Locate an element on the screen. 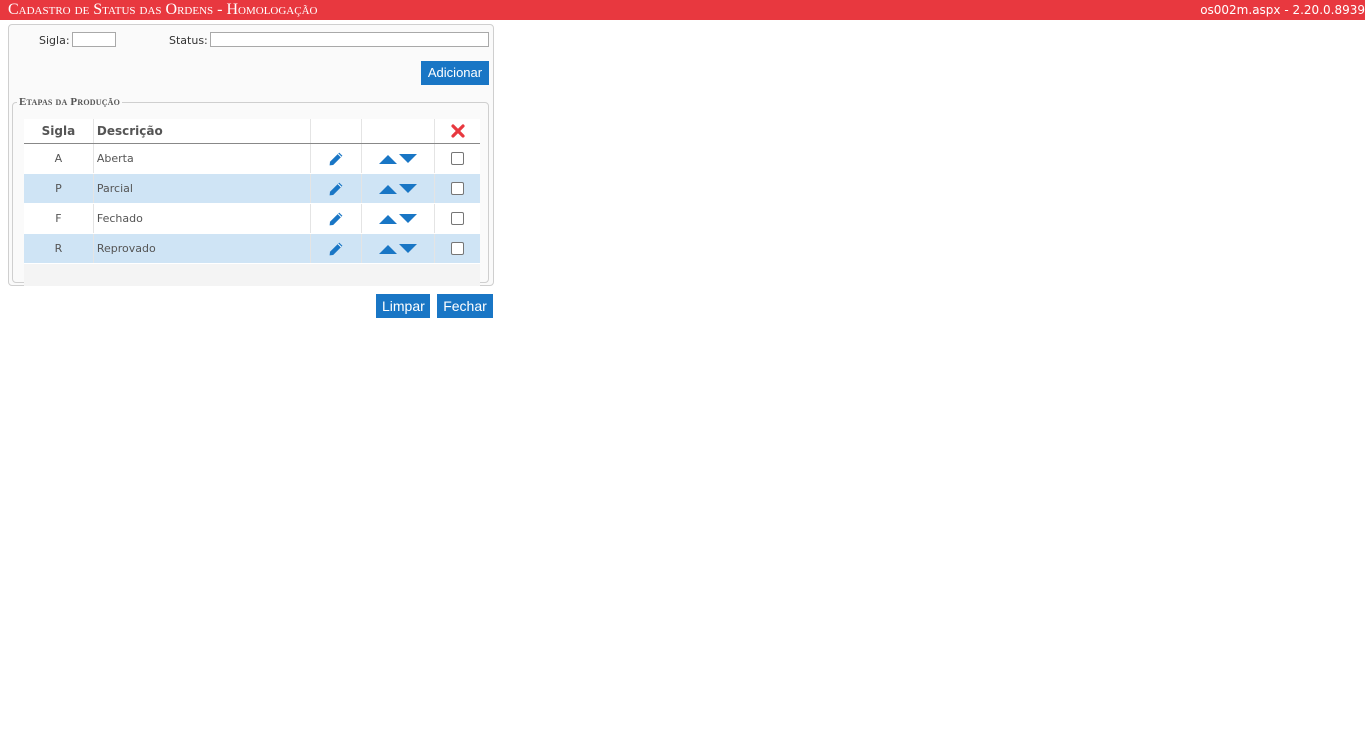  status-input is located at coordinates (349, 39).